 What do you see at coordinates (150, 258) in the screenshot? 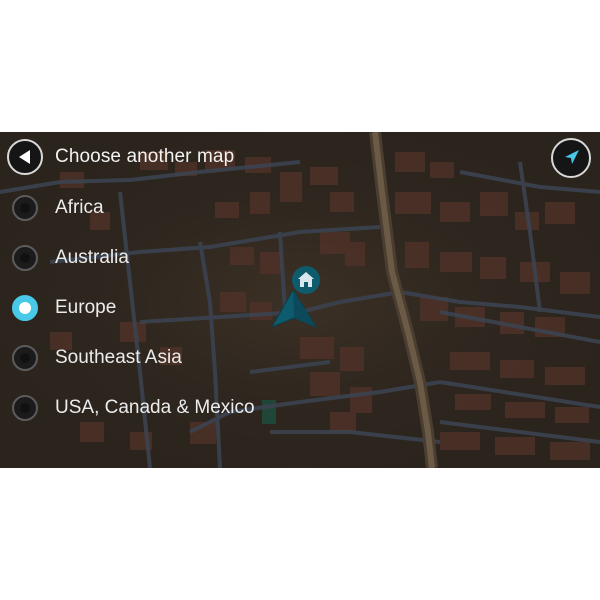
I see `option-australia: Australia` at bounding box center [150, 258].